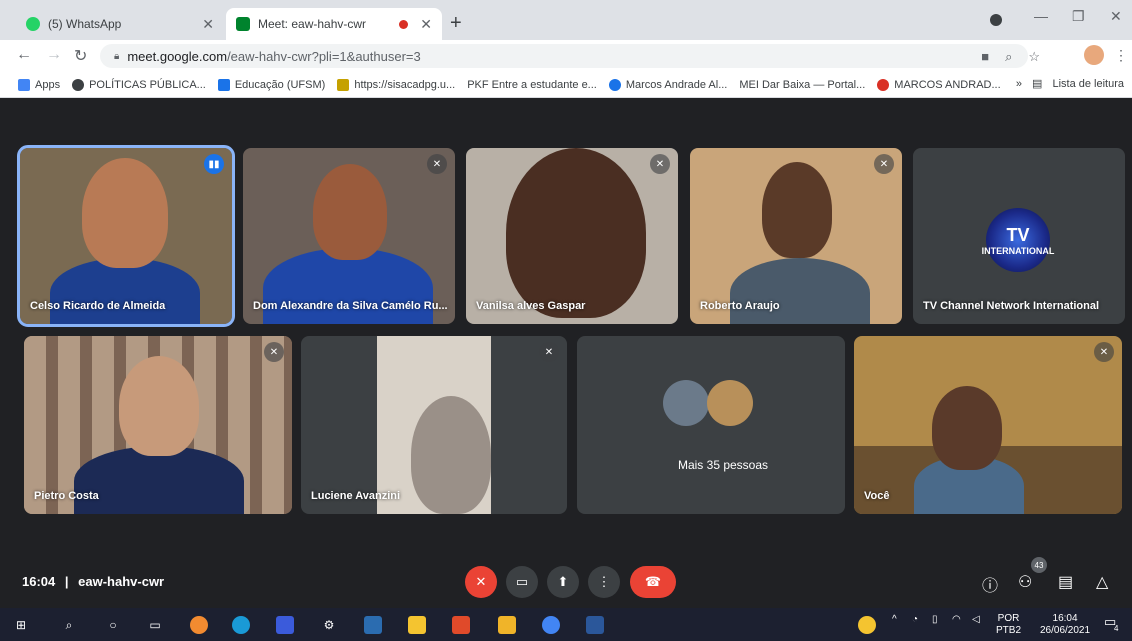  What do you see at coordinates (522, 582) in the screenshot?
I see `camera-button: ▭` at bounding box center [522, 582].